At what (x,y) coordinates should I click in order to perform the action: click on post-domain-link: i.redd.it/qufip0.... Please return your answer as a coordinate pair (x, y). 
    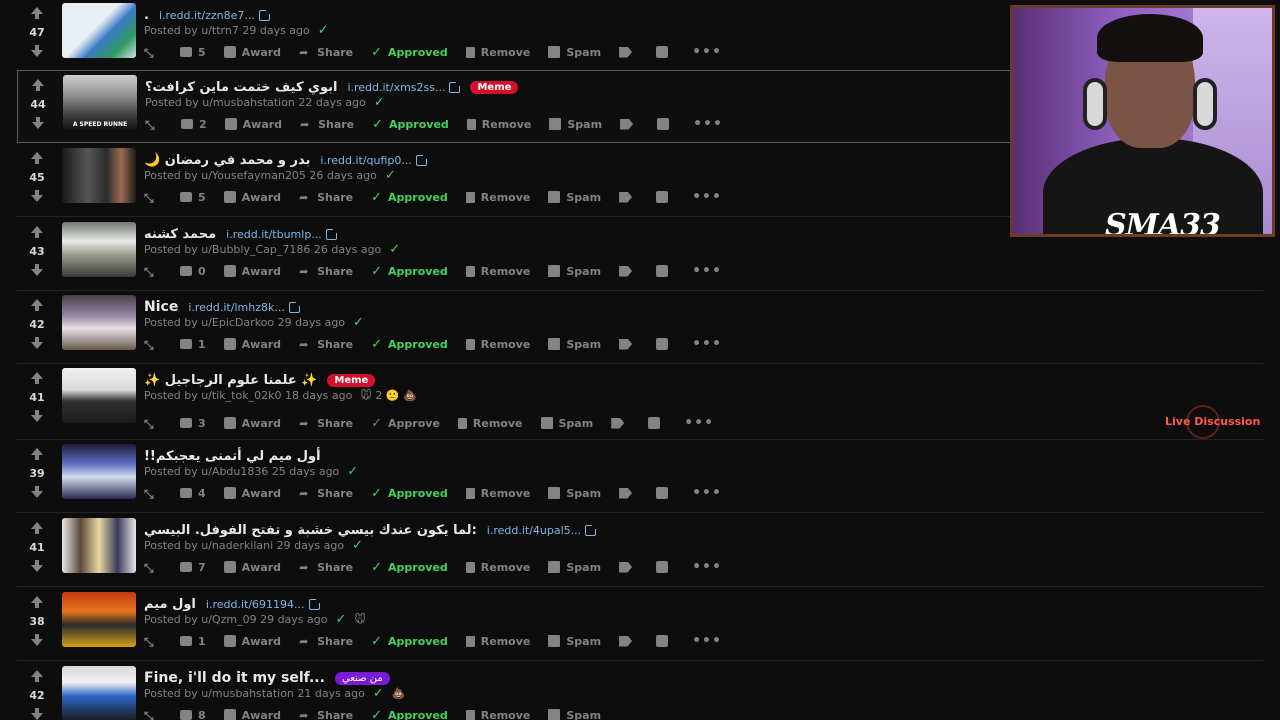
    Looking at the image, I should click on (366, 160).